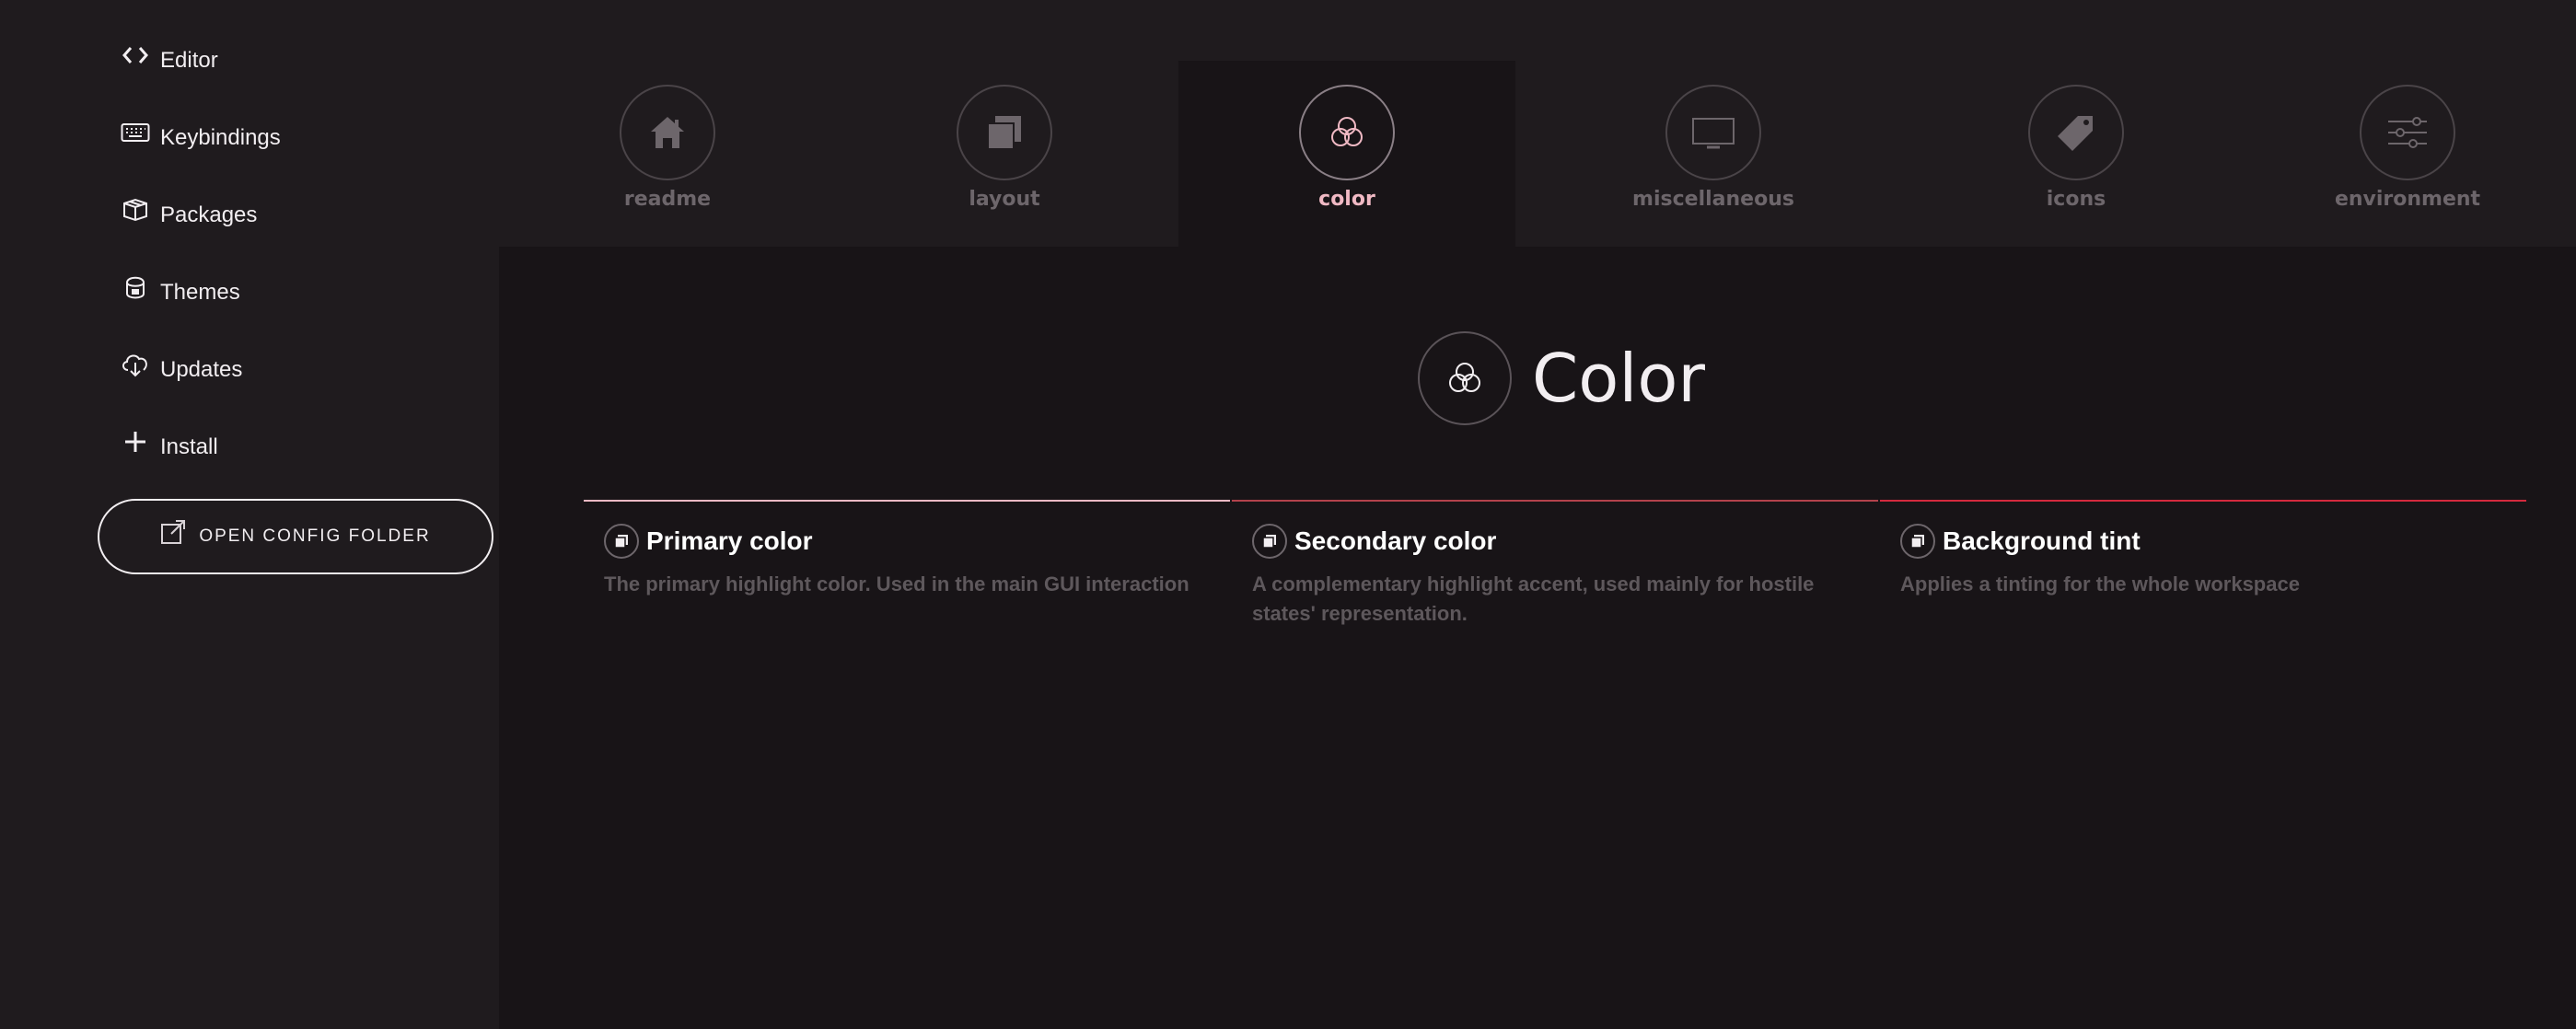 The height and width of the screenshot is (1029, 2576). I want to click on section-heading: Color, so click(1561, 378).